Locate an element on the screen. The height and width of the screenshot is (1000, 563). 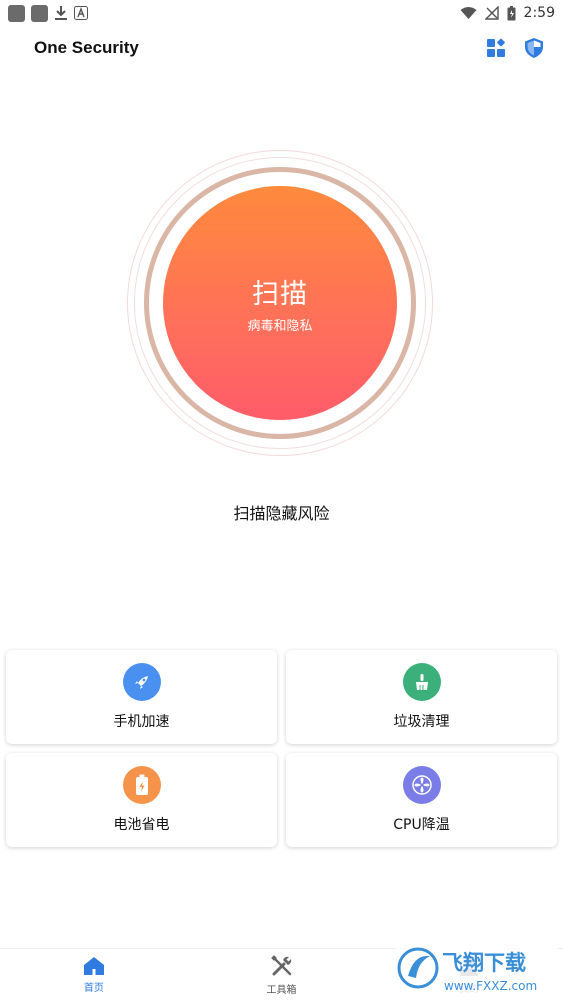
battery-icon is located at coordinates (141, 785).